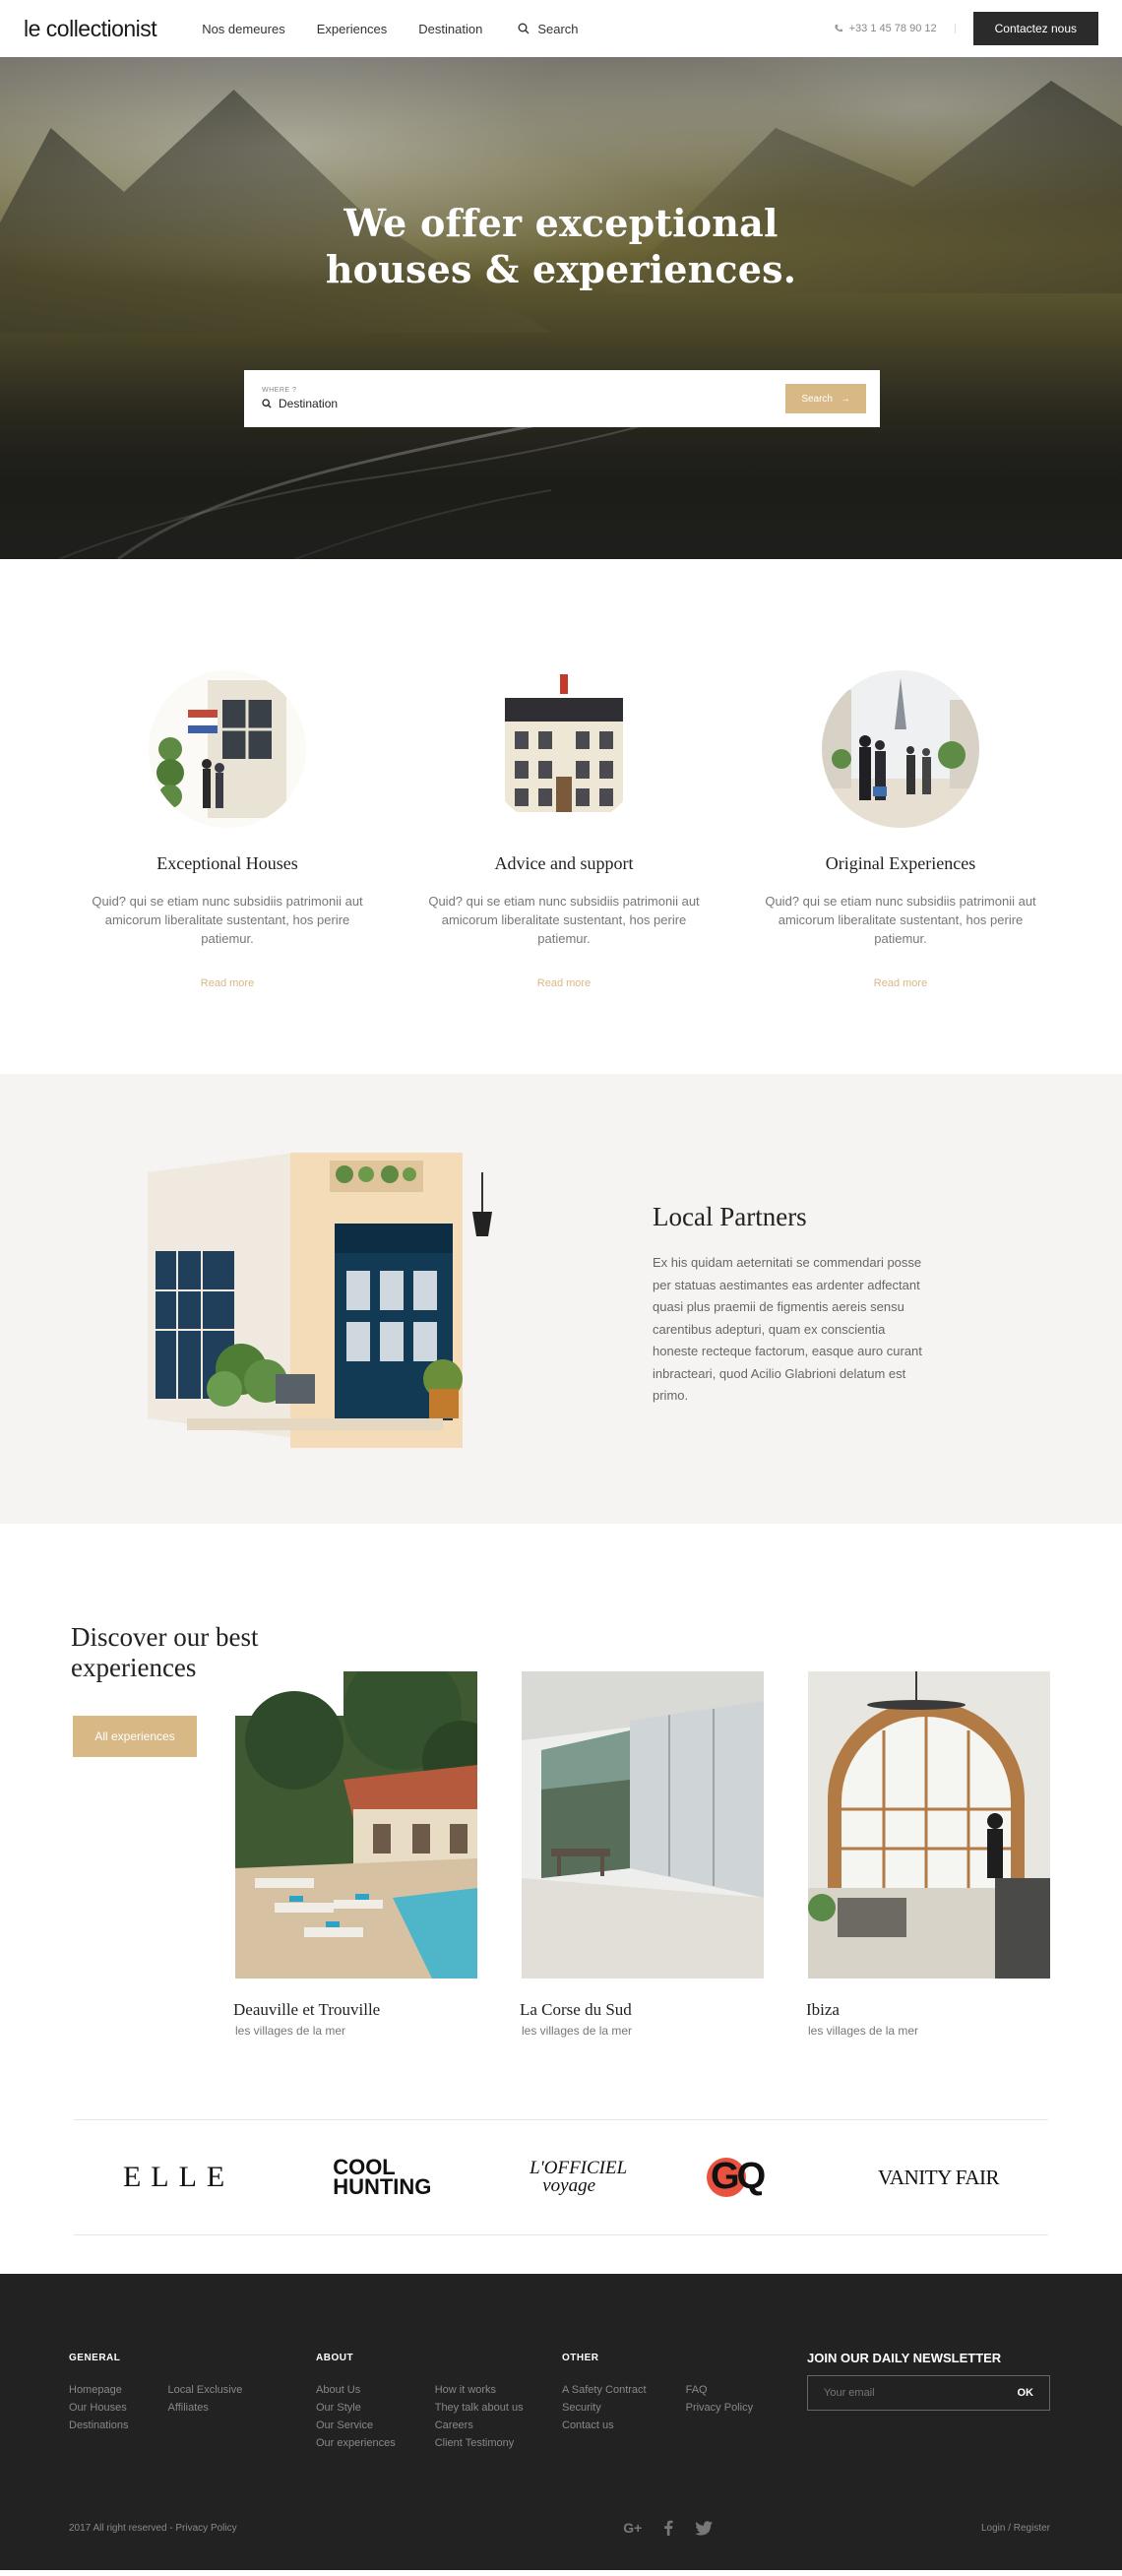 Image resolution: width=1122 pixels, height=2576 pixels. What do you see at coordinates (564, 749) in the screenshot?
I see `advice-support-illustration` at bounding box center [564, 749].